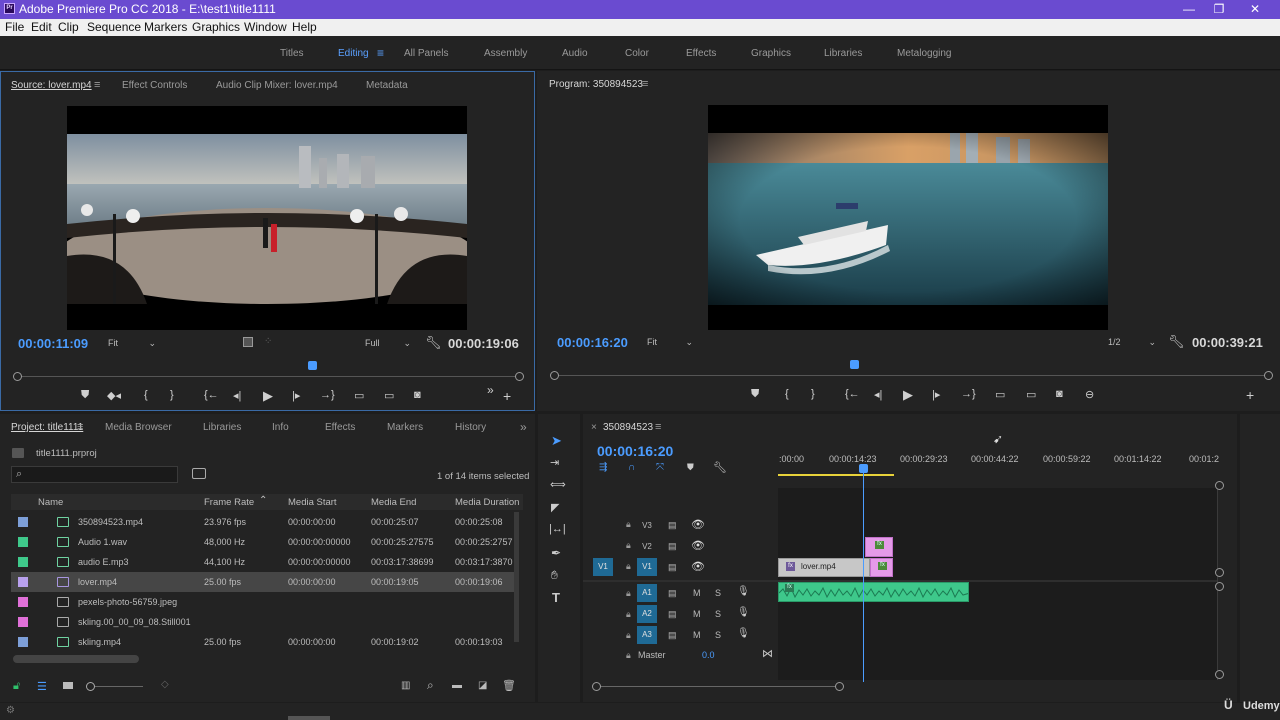 Image resolution: width=1280 pixels, height=720 pixels. I want to click on menu-markers: Markers, so click(165, 27).